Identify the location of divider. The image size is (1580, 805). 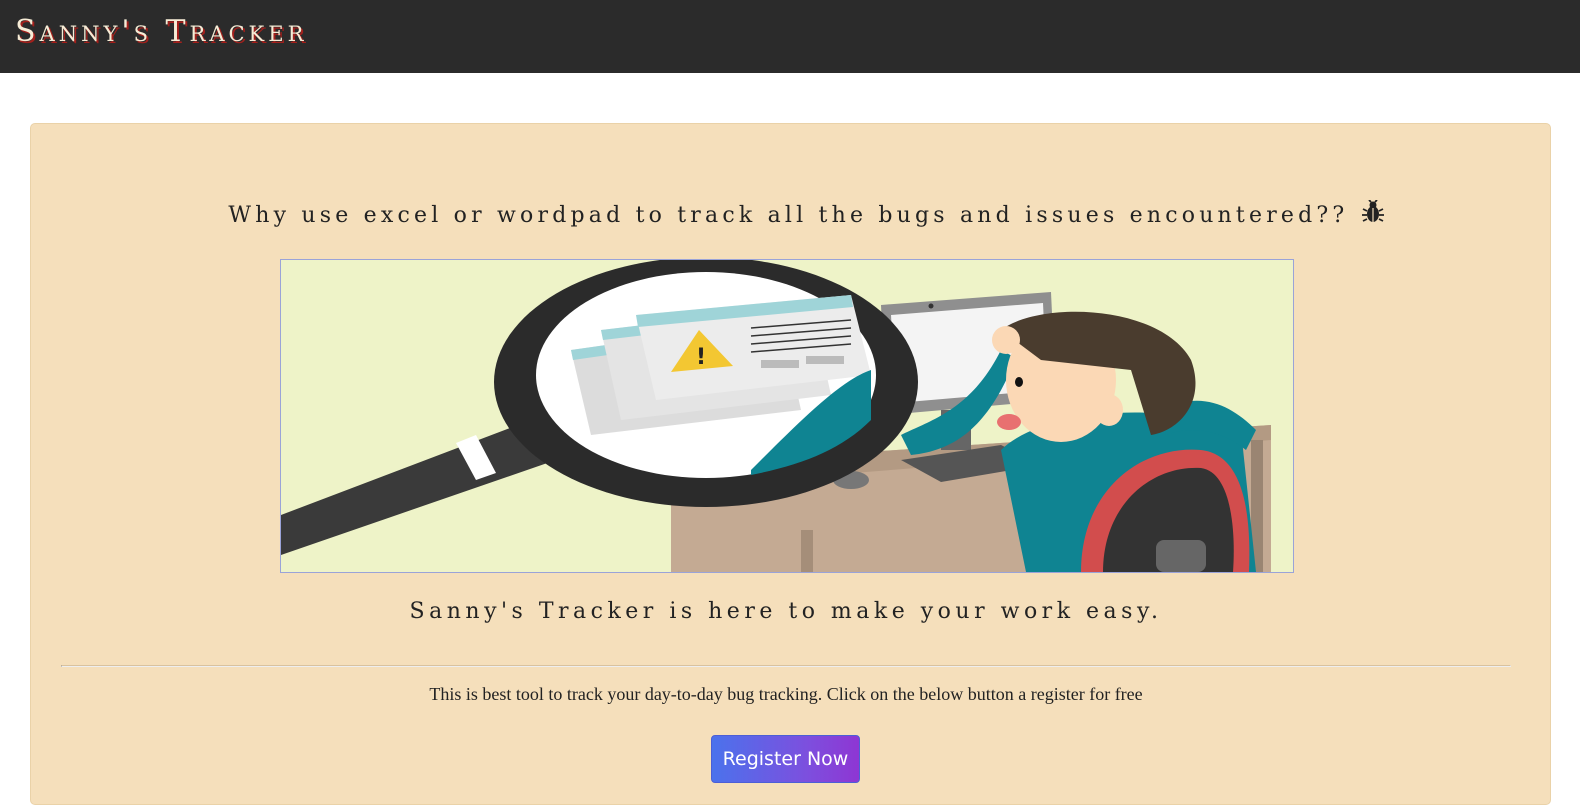
(786, 666).